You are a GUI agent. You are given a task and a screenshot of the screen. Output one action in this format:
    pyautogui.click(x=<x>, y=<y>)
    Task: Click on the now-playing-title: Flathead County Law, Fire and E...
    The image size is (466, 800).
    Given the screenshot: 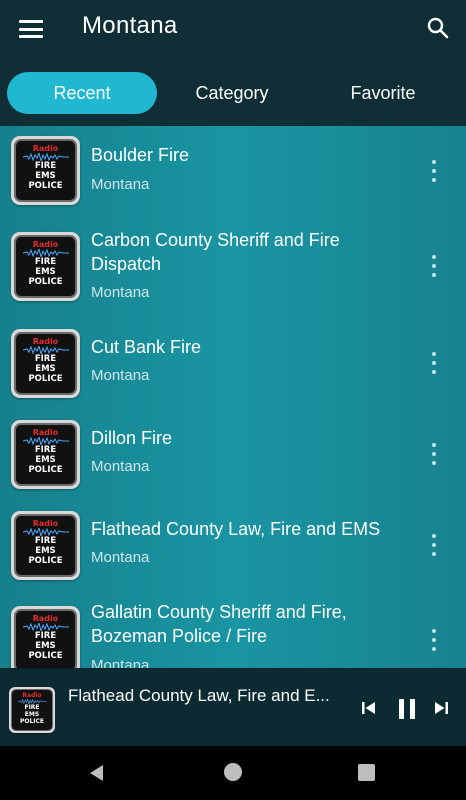 What is the action you would take?
    pyautogui.click(x=199, y=695)
    